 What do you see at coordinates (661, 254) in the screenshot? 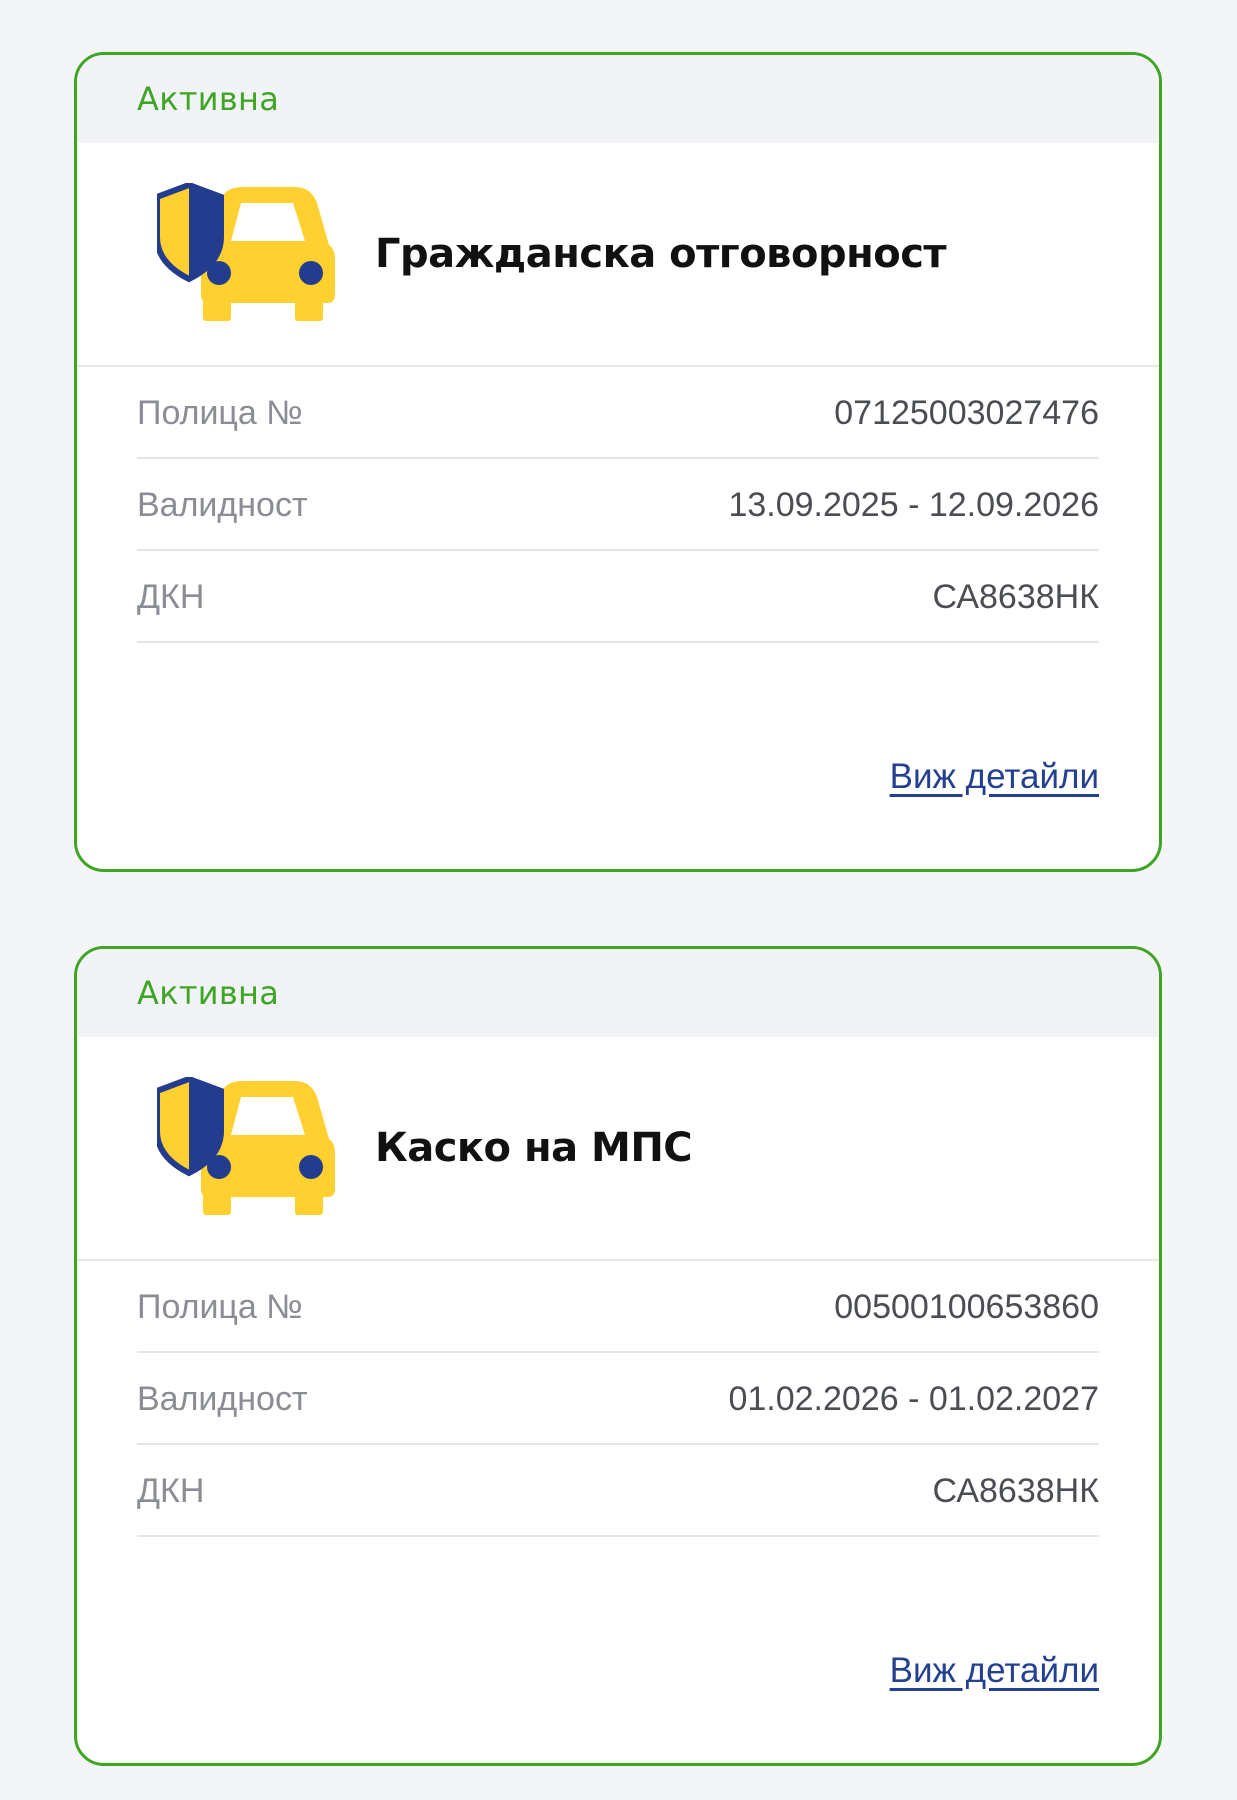
I see `policy-title: Гражданска отговорност` at bounding box center [661, 254].